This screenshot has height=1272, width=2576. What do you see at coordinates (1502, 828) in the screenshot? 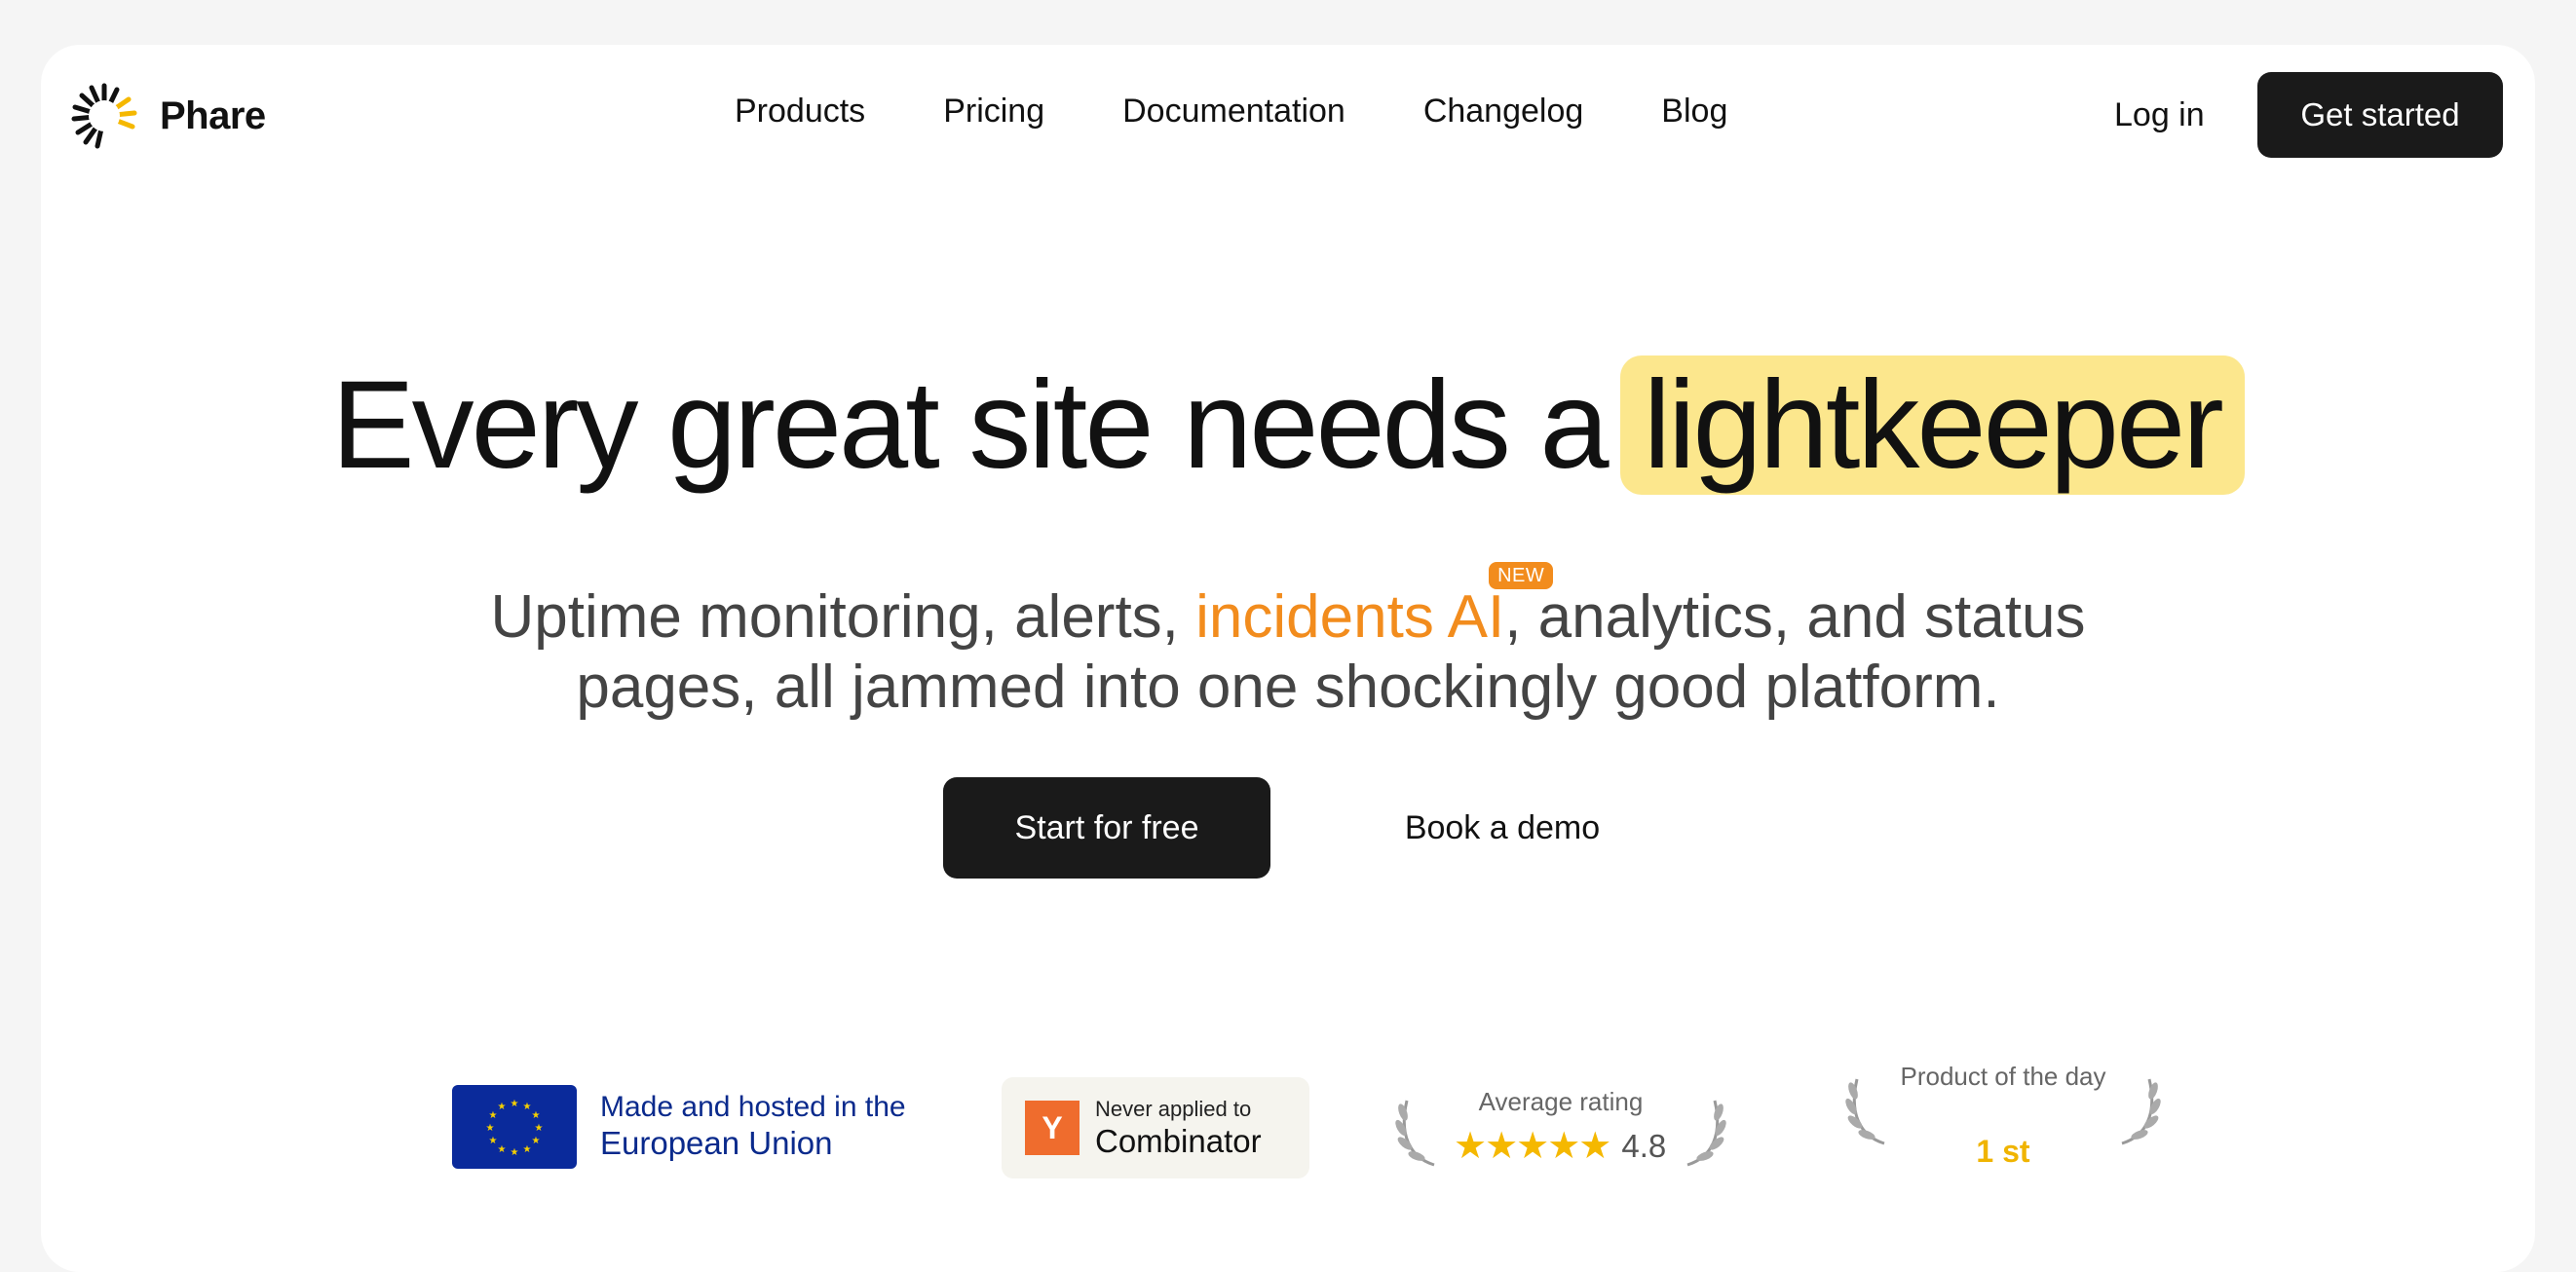
I see `book-demo-button: Book a demo` at bounding box center [1502, 828].